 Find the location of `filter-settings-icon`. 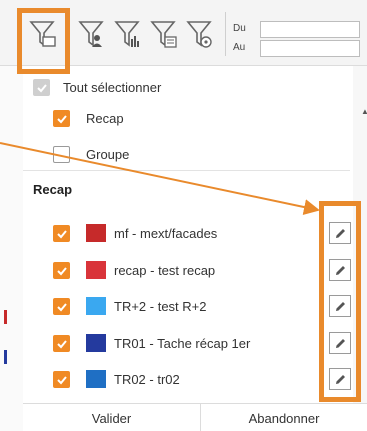

filter-settings-icon is located at coordinates (199, 34).